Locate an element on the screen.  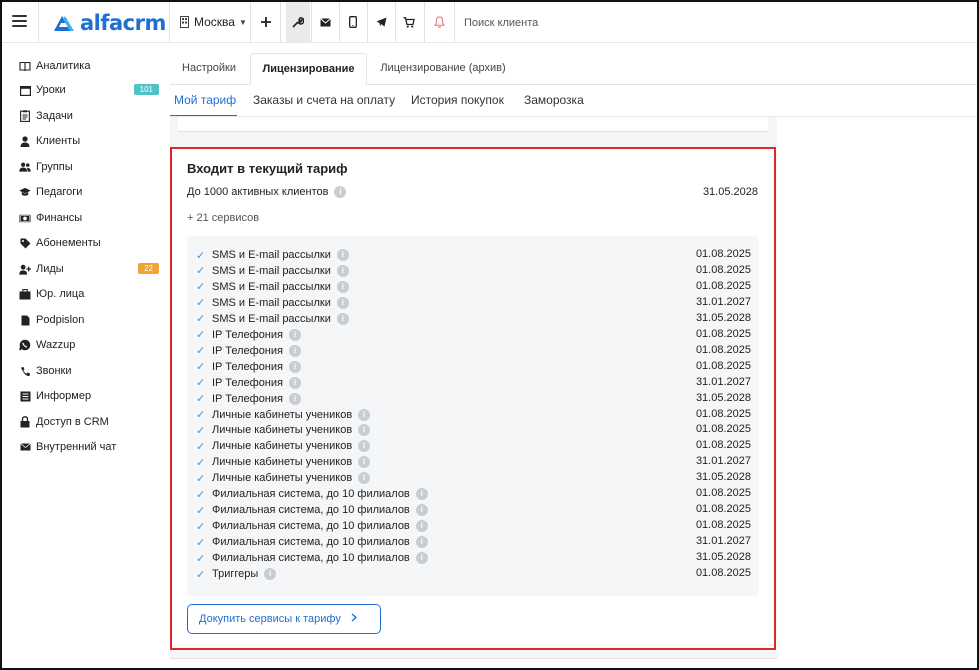
tab-licensing-archive: Лицензирование (архив) is located at coordinates (443, 69).